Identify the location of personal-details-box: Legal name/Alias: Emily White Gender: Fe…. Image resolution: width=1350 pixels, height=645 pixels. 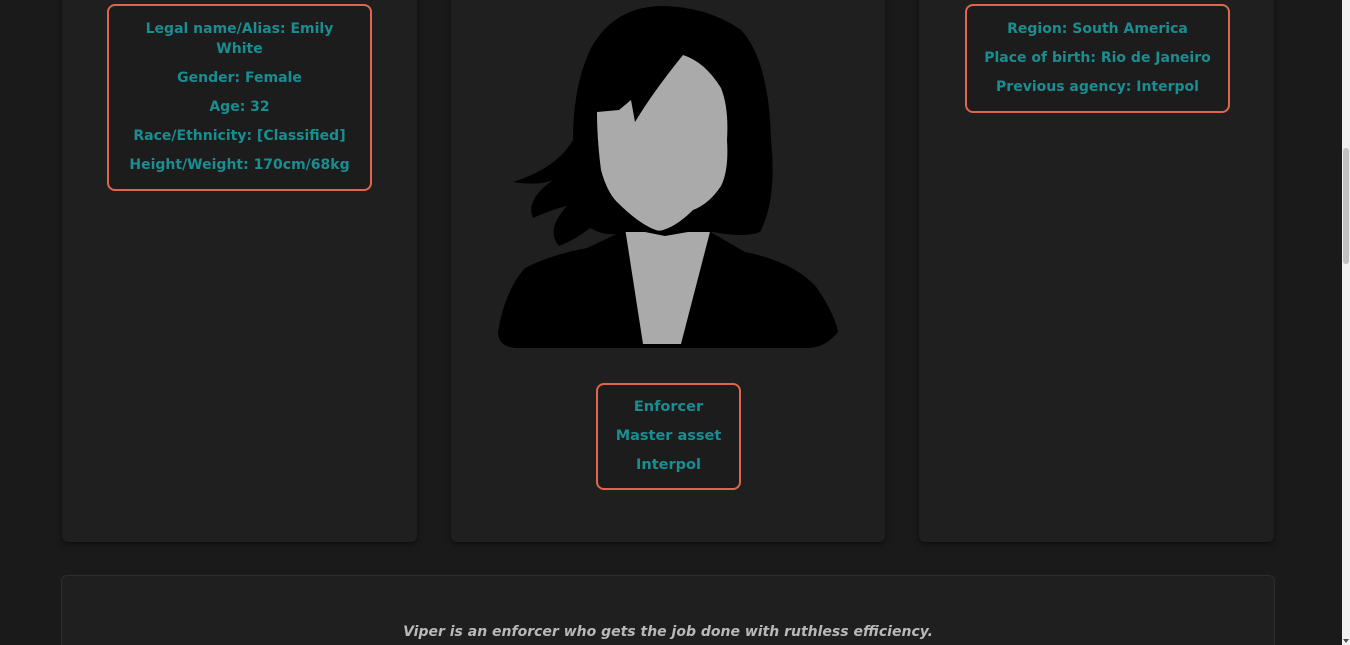
(239, 97).